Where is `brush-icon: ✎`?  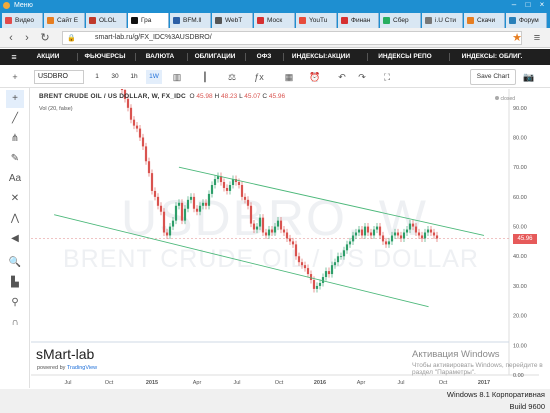 brush-icon: ✎ is located at coordinates (15, 159).